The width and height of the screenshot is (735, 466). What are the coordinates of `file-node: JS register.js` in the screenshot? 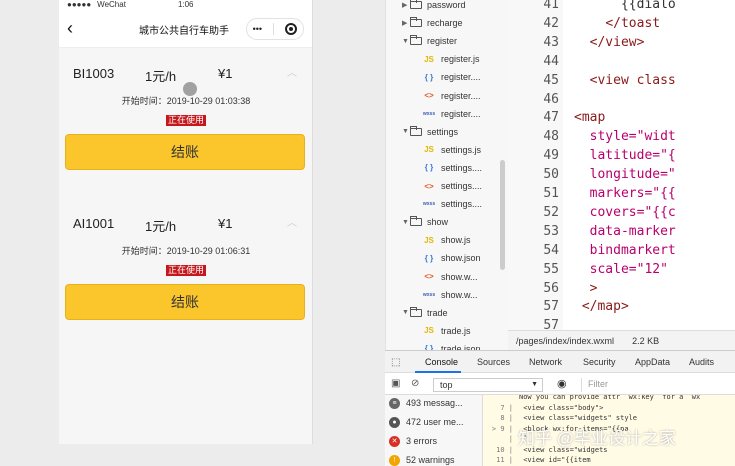 It's located at (450, 59).